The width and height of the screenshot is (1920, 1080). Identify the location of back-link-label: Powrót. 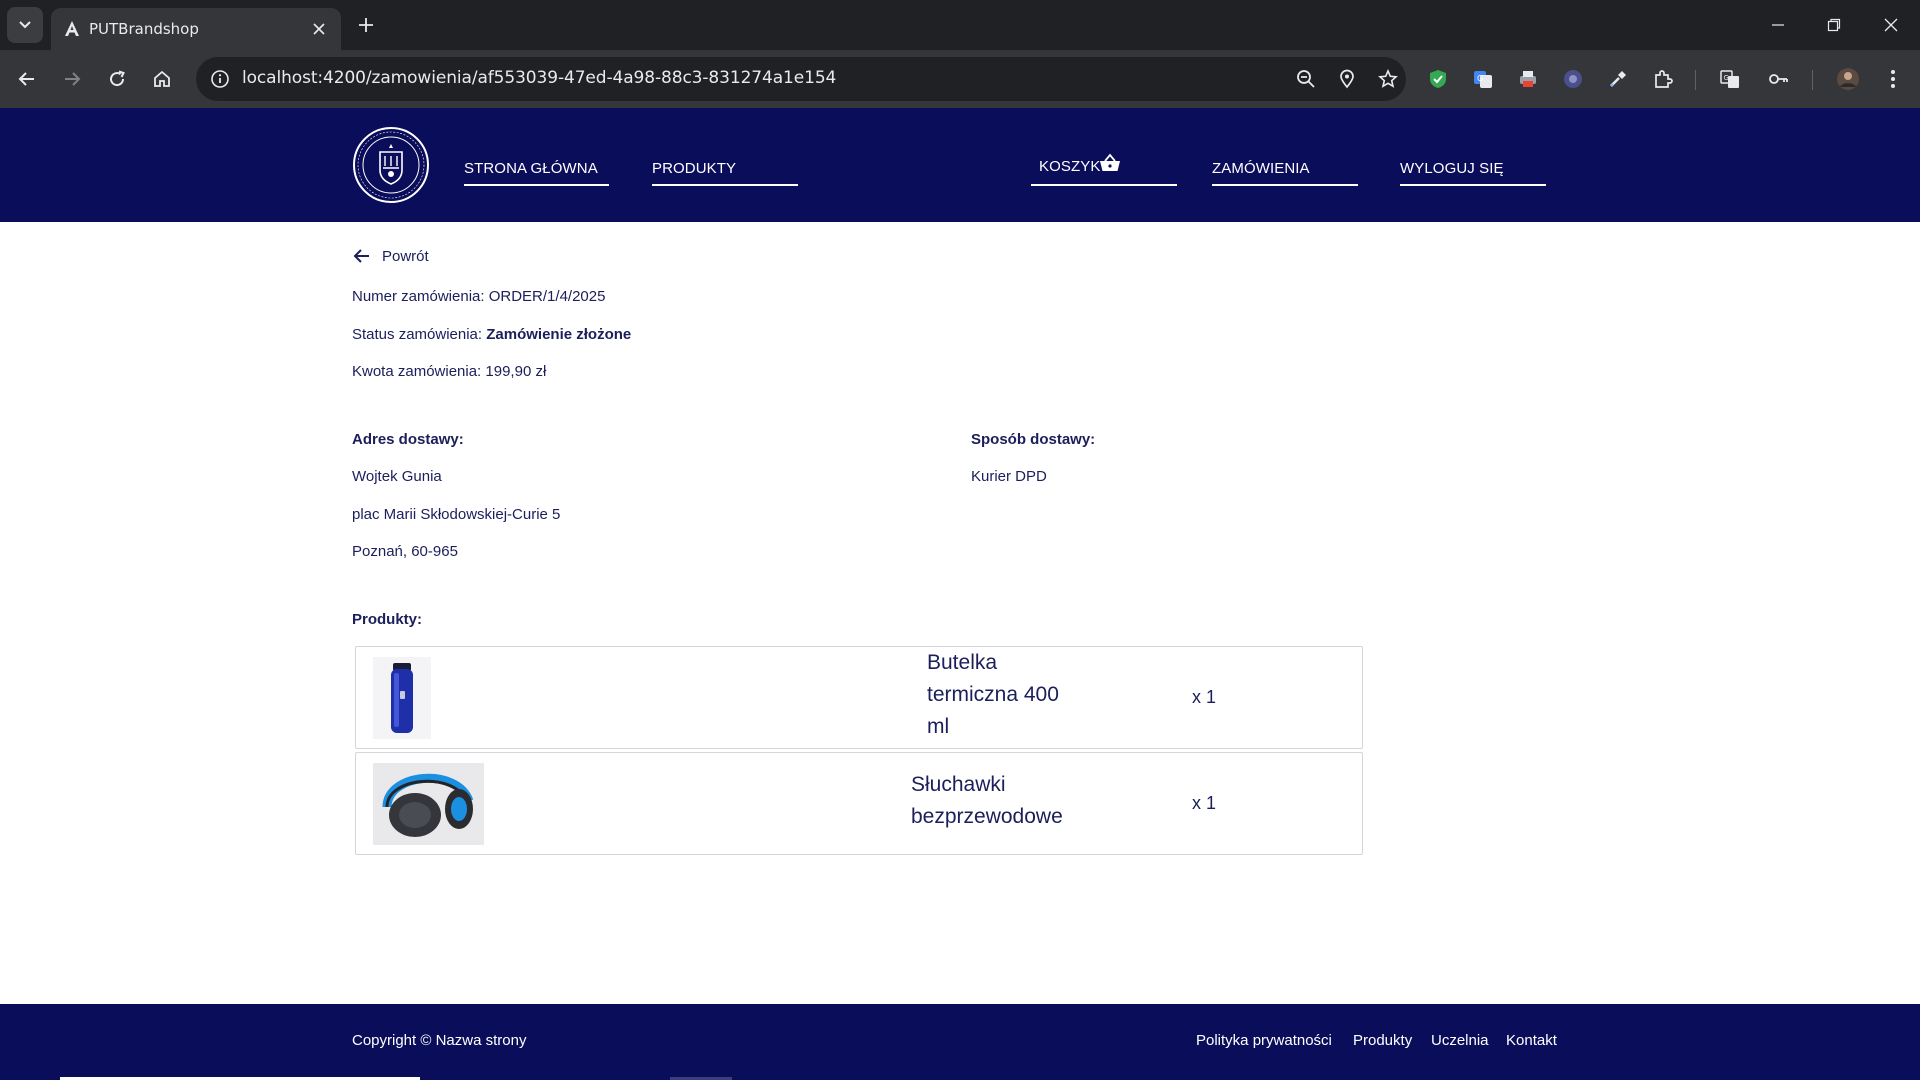
(405, 256).